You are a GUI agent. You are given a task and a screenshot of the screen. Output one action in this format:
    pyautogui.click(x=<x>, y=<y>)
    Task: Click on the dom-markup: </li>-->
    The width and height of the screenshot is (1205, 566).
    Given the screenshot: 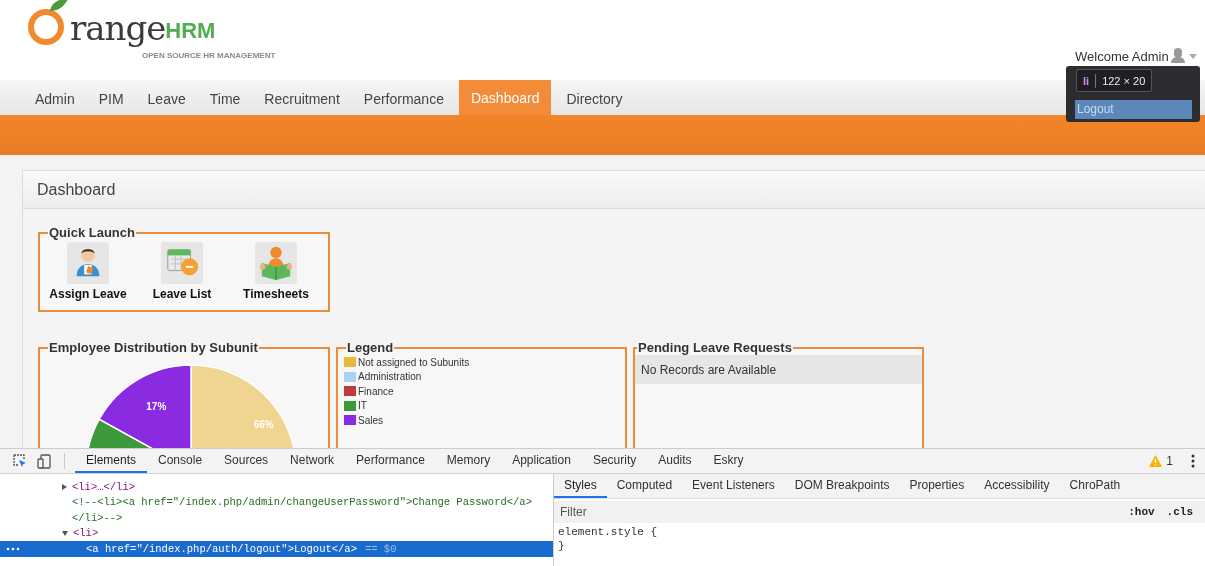 What is the action you would take?
    pyautogui.click(x=97, y=517)
    